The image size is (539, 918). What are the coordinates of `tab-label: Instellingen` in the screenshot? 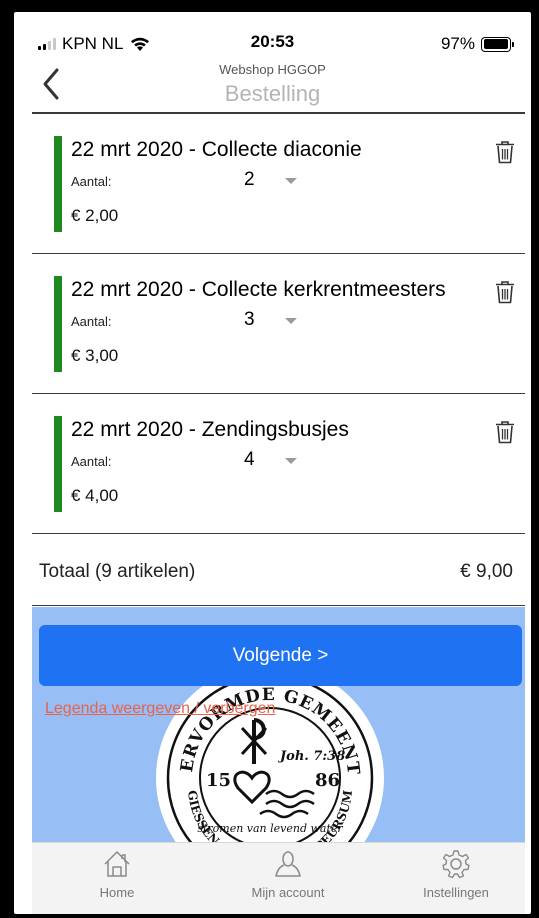 It's located at (456, 892).